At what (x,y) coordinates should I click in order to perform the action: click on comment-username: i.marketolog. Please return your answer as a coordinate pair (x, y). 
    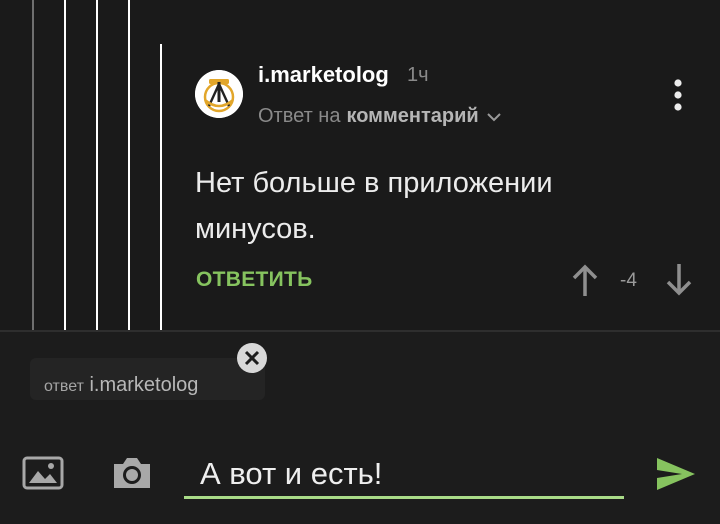
    Looking at the image, I should click on (323, 75).